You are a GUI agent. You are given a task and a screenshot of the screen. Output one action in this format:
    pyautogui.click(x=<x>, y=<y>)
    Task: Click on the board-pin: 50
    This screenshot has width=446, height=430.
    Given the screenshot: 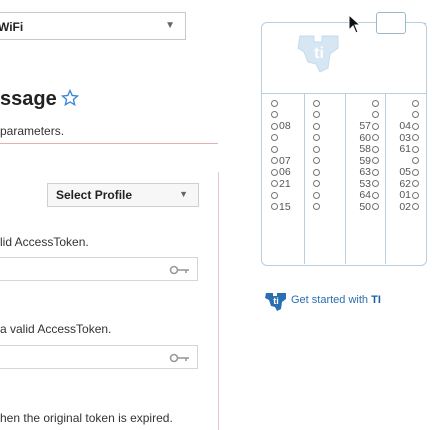 What is the action you would take?
    pyautogui.click(x=365, y=207)
    